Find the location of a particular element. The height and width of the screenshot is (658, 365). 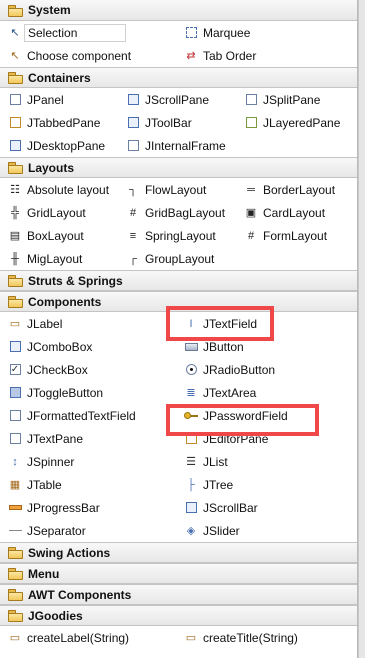

palette-item-jscrollpane: JScrollPane is located at coordinates (177, 99).